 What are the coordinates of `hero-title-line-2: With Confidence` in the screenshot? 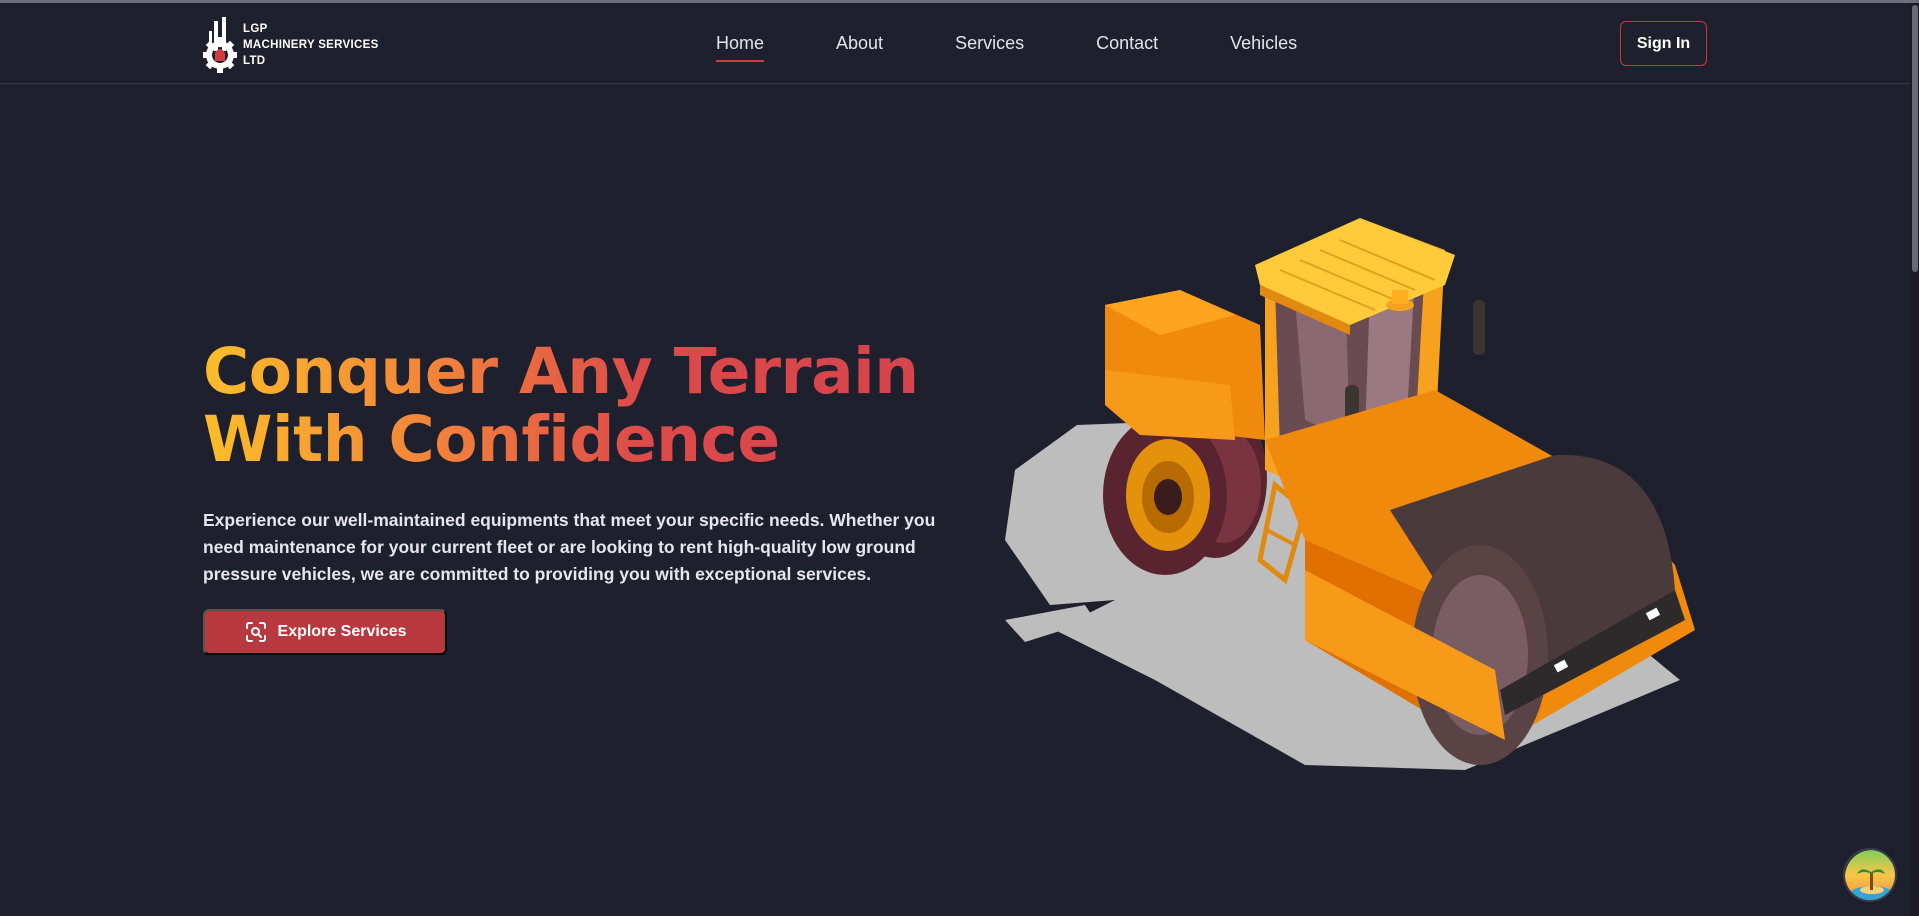 It's located at (491, 439).